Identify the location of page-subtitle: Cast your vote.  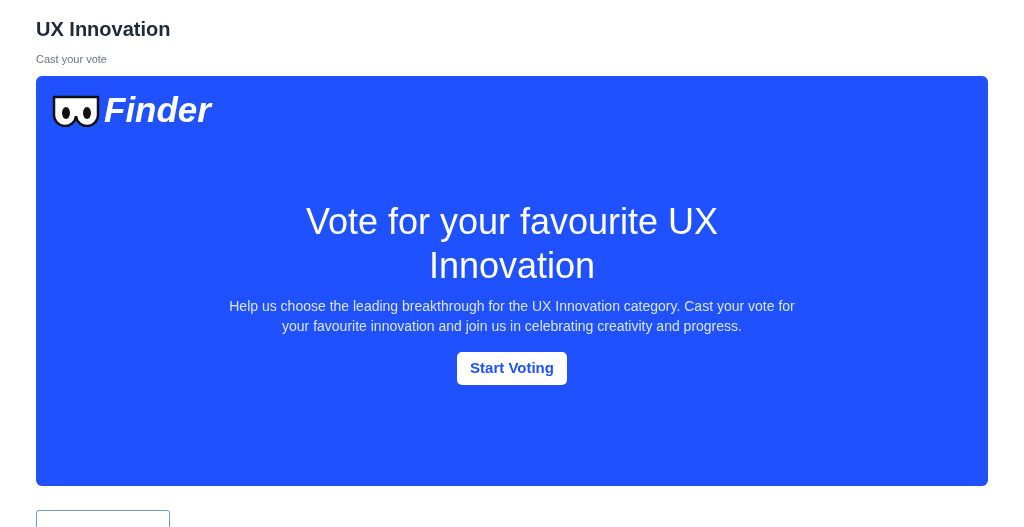
(71, 59).